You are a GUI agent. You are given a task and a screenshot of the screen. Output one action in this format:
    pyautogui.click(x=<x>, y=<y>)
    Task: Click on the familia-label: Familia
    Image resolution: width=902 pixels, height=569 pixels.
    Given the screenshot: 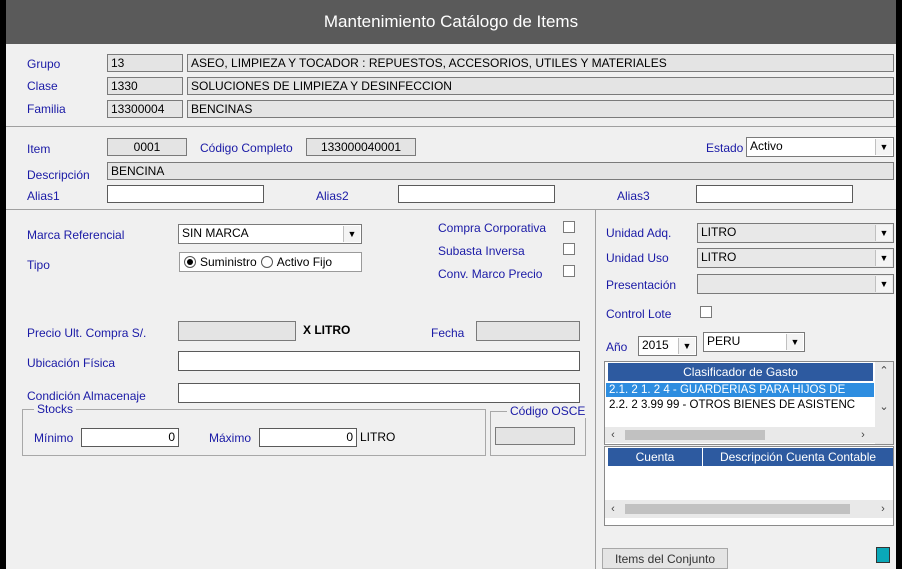 What is the action you would take?
    pyautogui.click(x=46, y=109)
    